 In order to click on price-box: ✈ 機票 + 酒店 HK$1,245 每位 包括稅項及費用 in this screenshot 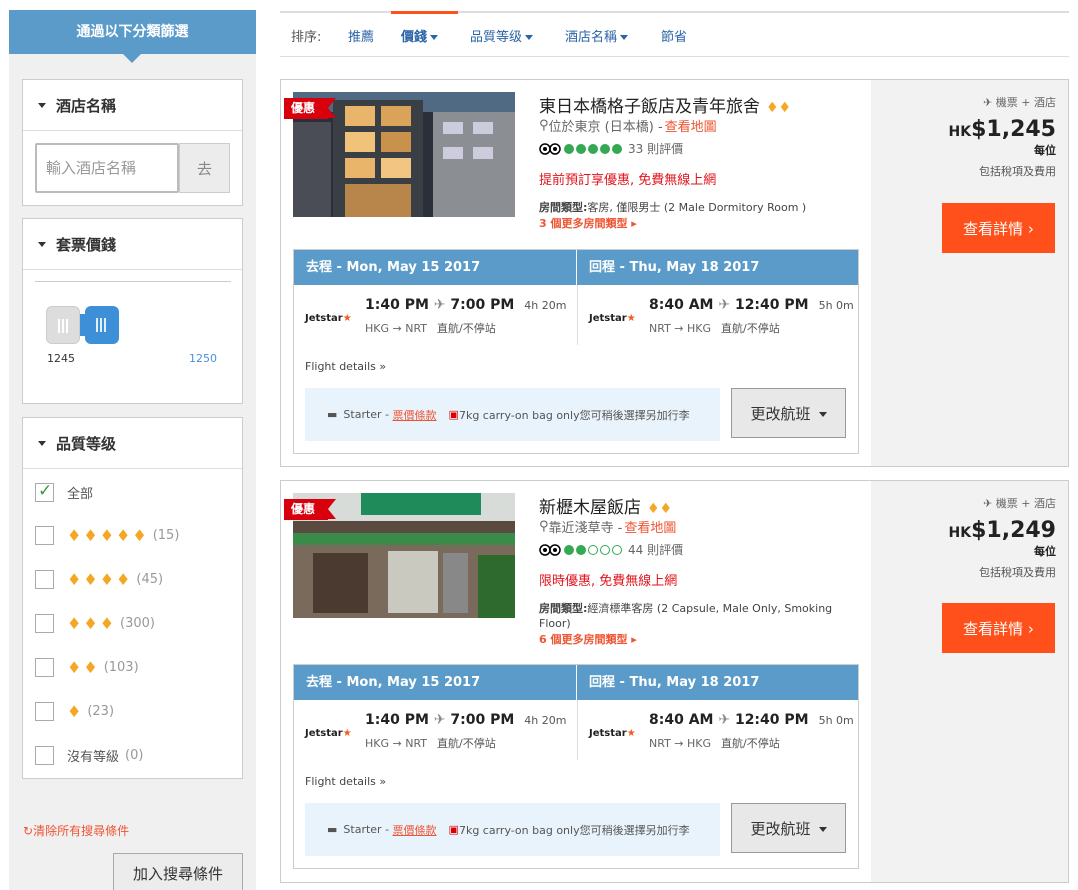, I will do `click(1002, 136)`.